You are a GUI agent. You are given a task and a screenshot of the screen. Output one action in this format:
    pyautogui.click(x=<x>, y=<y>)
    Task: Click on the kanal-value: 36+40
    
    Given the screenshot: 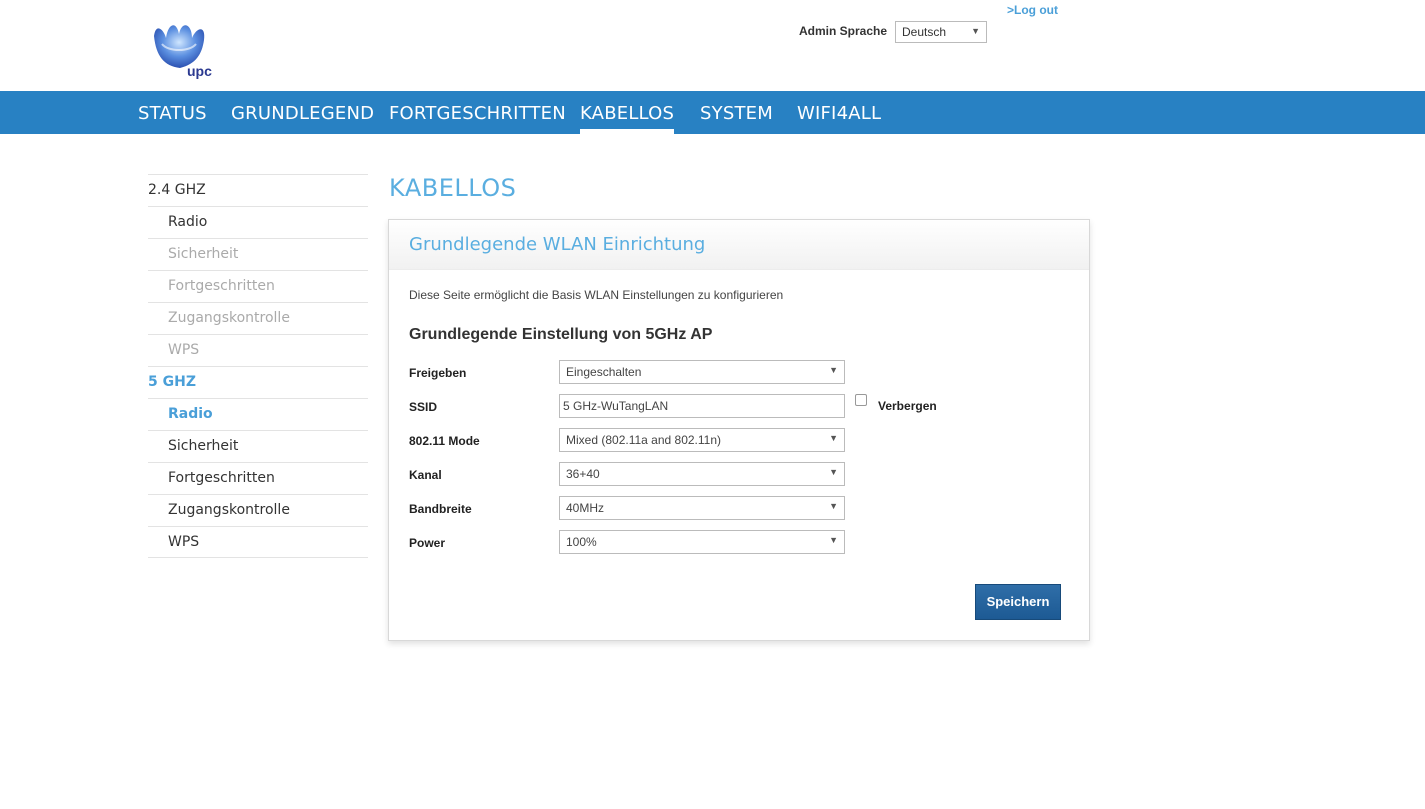 What is the action you would take?
    pyautogui.click(x=583, y=474)
    